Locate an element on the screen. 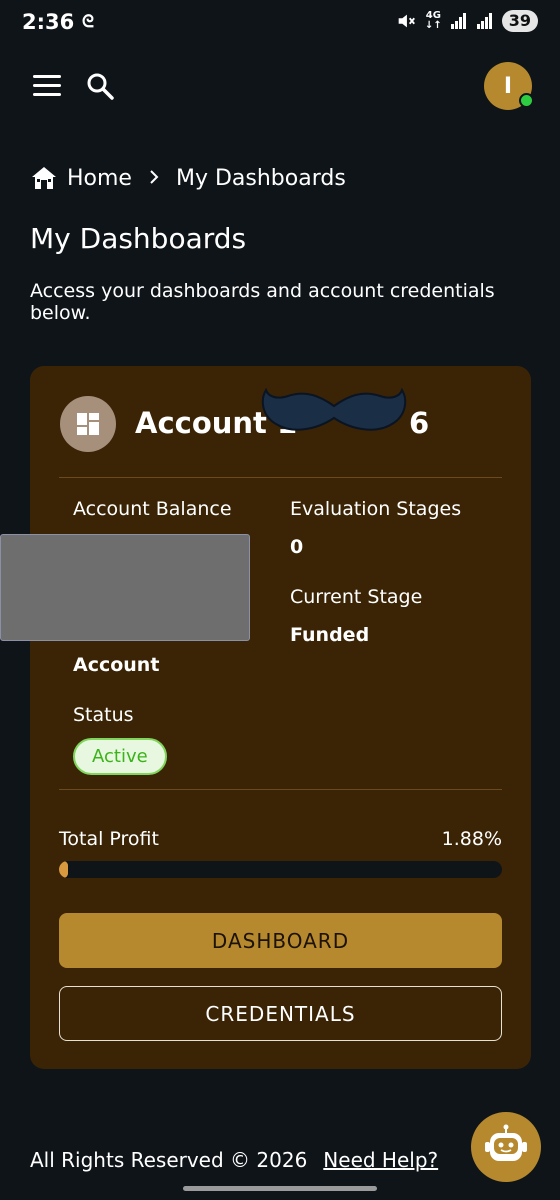  chatbot-button is located at coordinates (506, 1147).